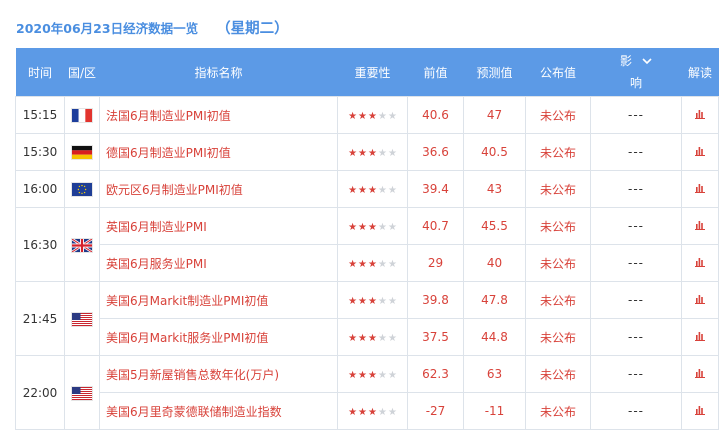  I want to click on previous-value: 40.7, so click(435, 226).